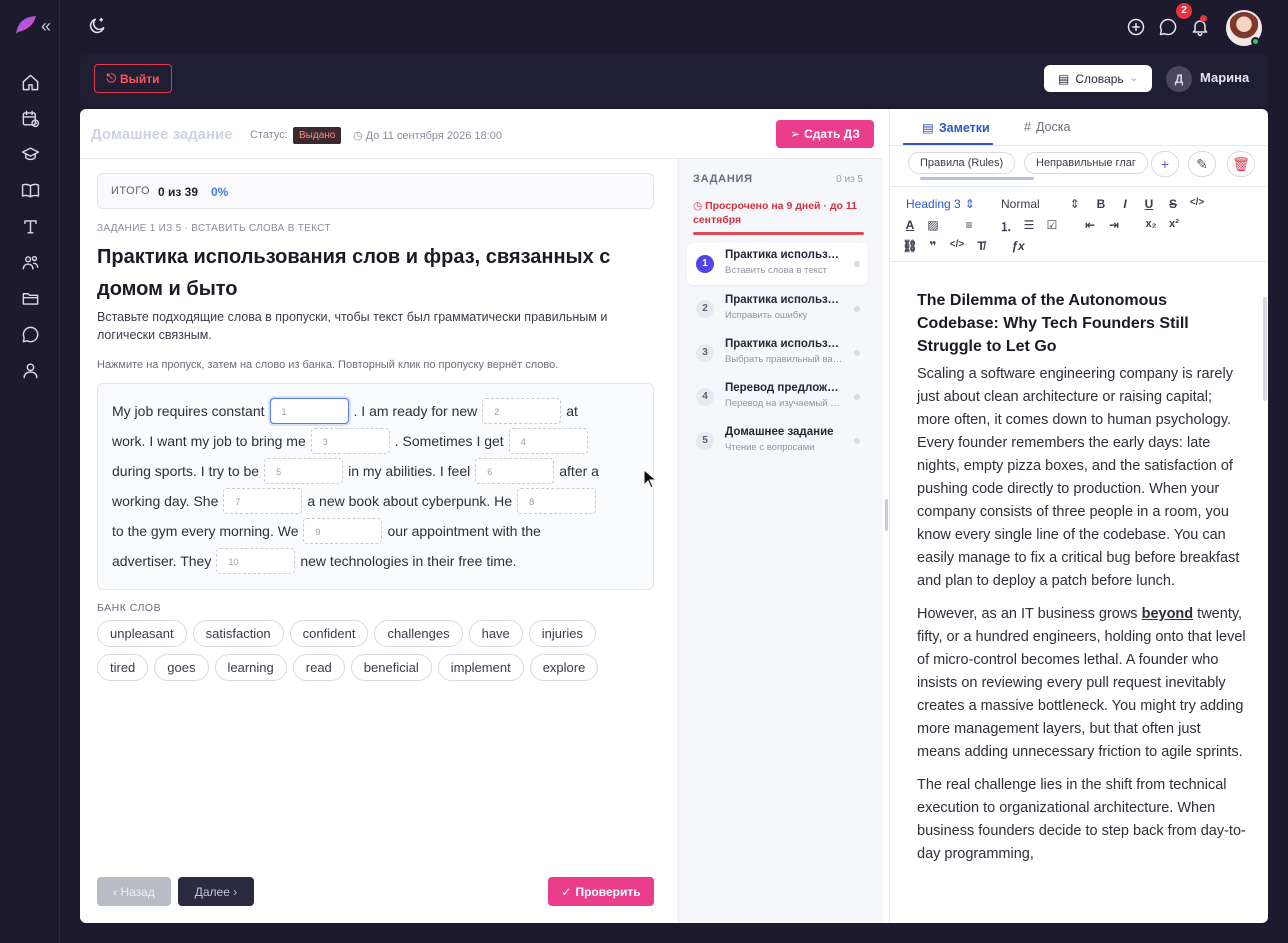  Describe the element at coordinates (142, 633) in the screenshot. I see `word-chip: unpleasant` at that location.